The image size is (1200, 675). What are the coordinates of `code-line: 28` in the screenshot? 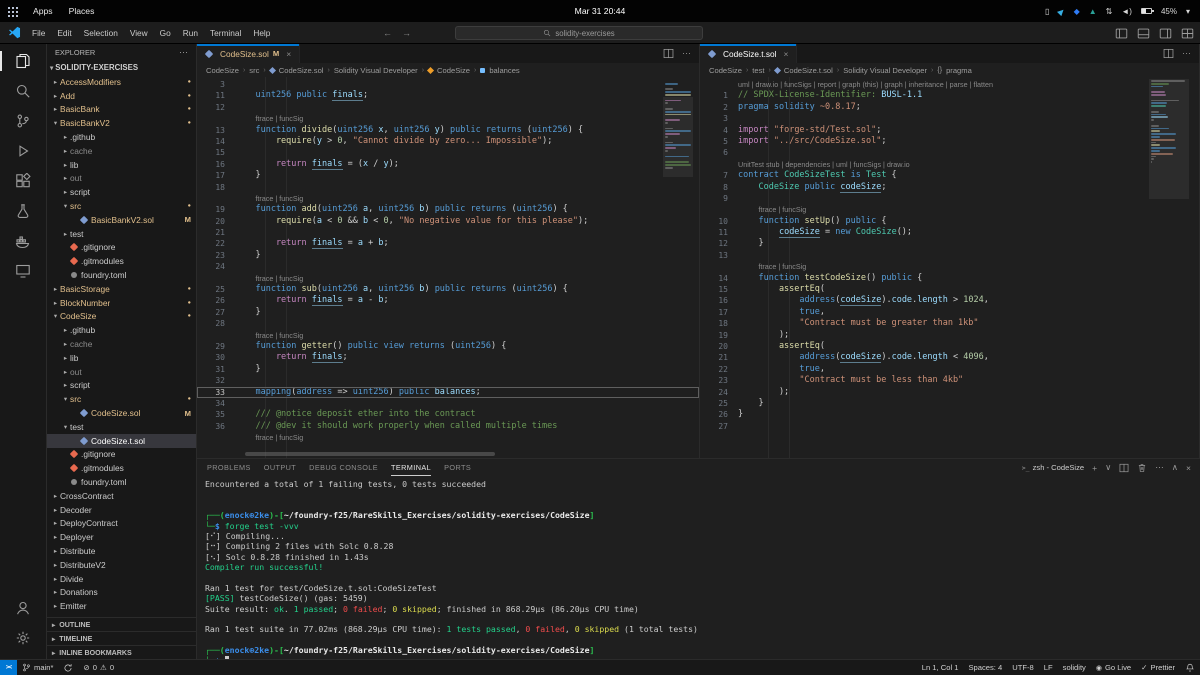 It's located at (448, 323).